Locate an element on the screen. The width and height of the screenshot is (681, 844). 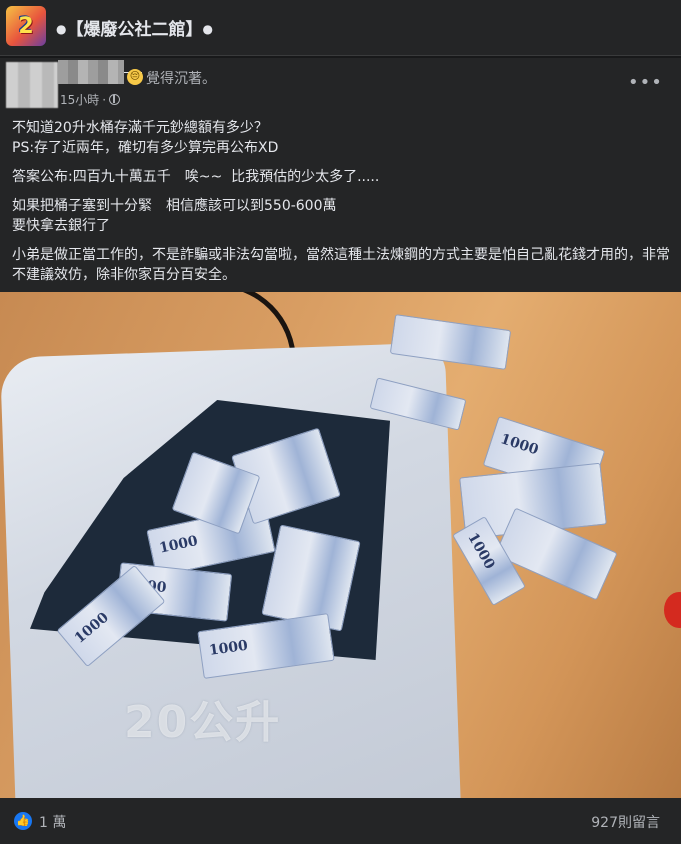
post-paragraph: 如果把桶子塞到十分緊 相信應該可以到550-600萬 要快拿去銀行了 is located at coordinates (174, 216).